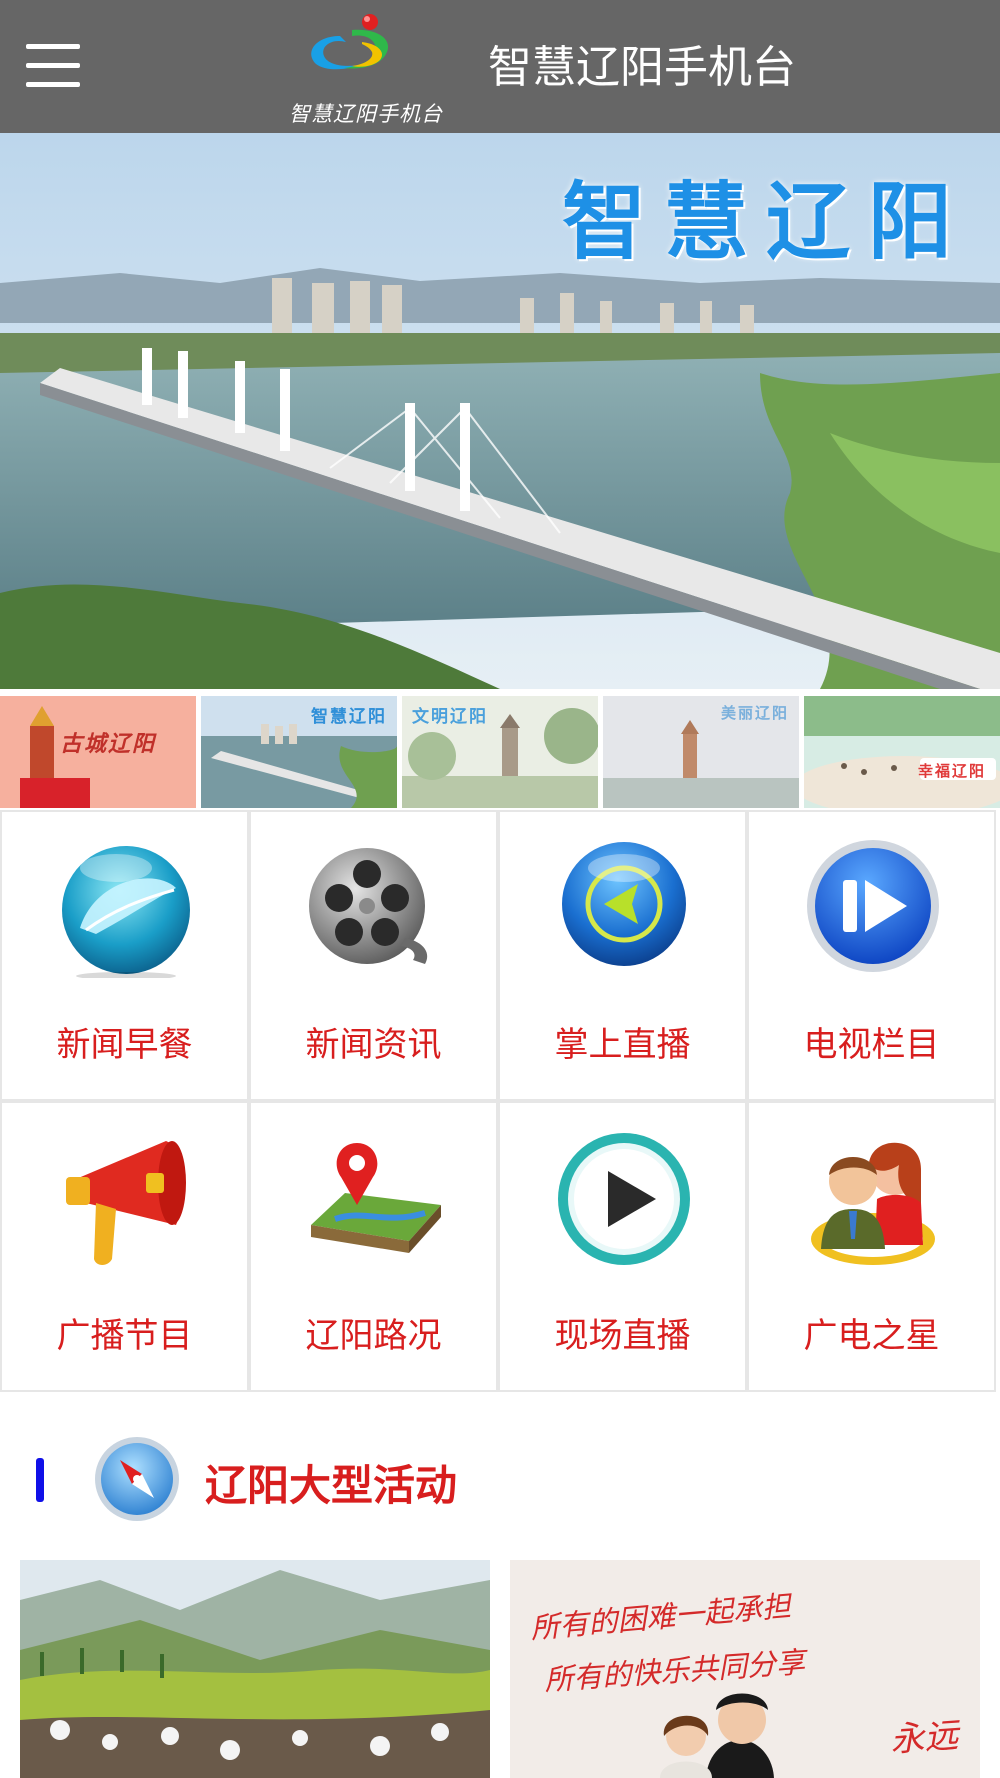 Image resolution: width=1000 pixels, height=1778 pixels. I want to click on play-icon, so click(624, 1199).